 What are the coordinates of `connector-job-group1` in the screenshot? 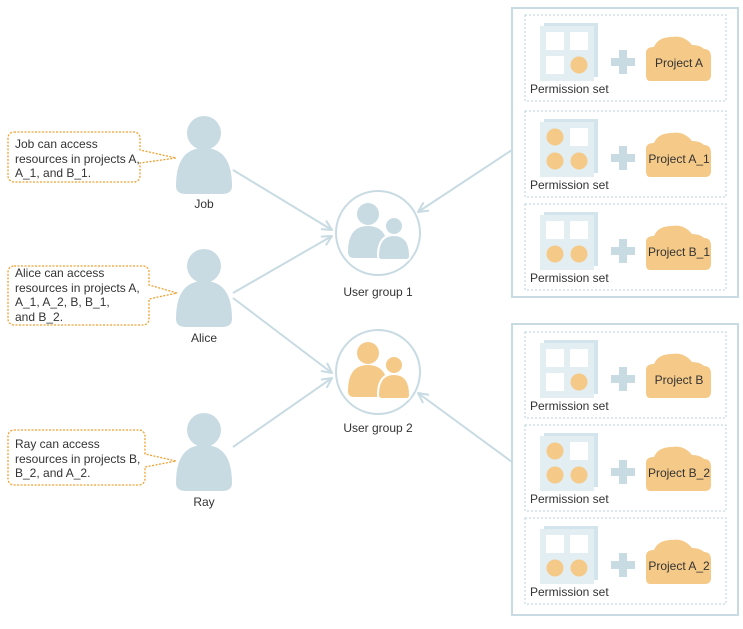 It's located at (282, 199).